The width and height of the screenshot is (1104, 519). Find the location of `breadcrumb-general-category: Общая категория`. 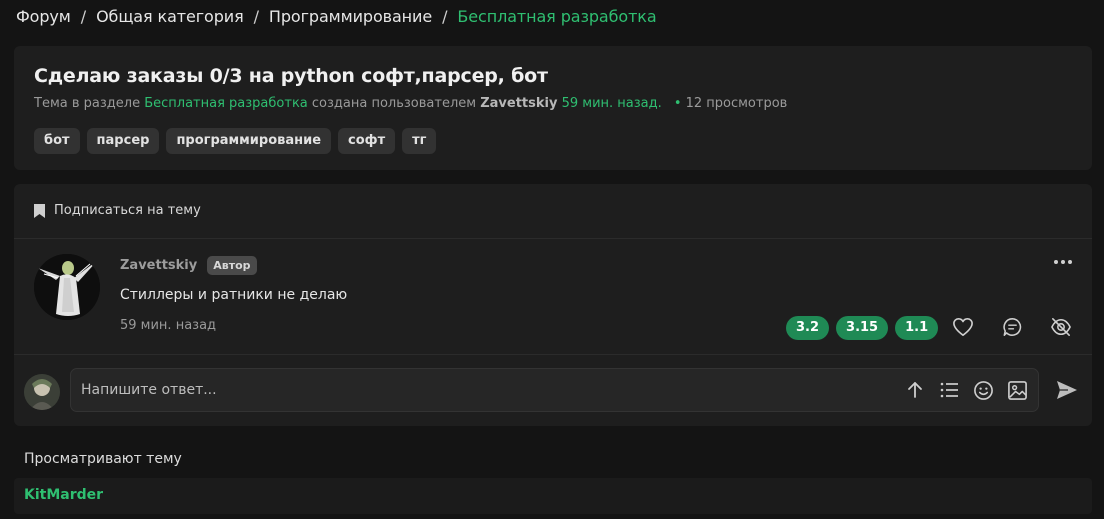

breadcrumb-general-category: Общая категория is located at coordinates (170, 16).